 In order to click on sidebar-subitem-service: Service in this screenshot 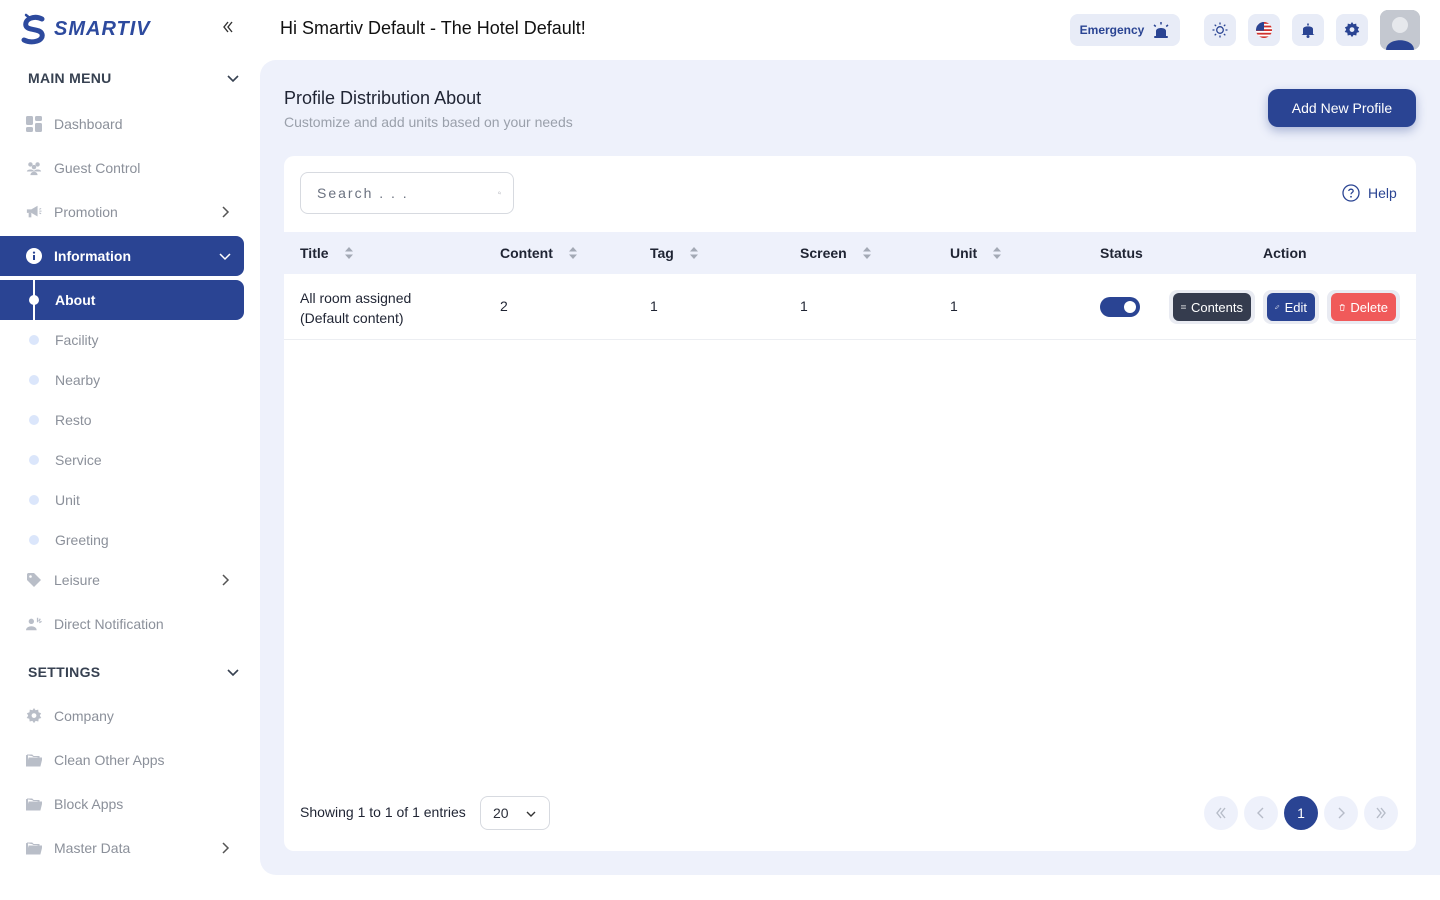, I will do `click(122, 460)`.